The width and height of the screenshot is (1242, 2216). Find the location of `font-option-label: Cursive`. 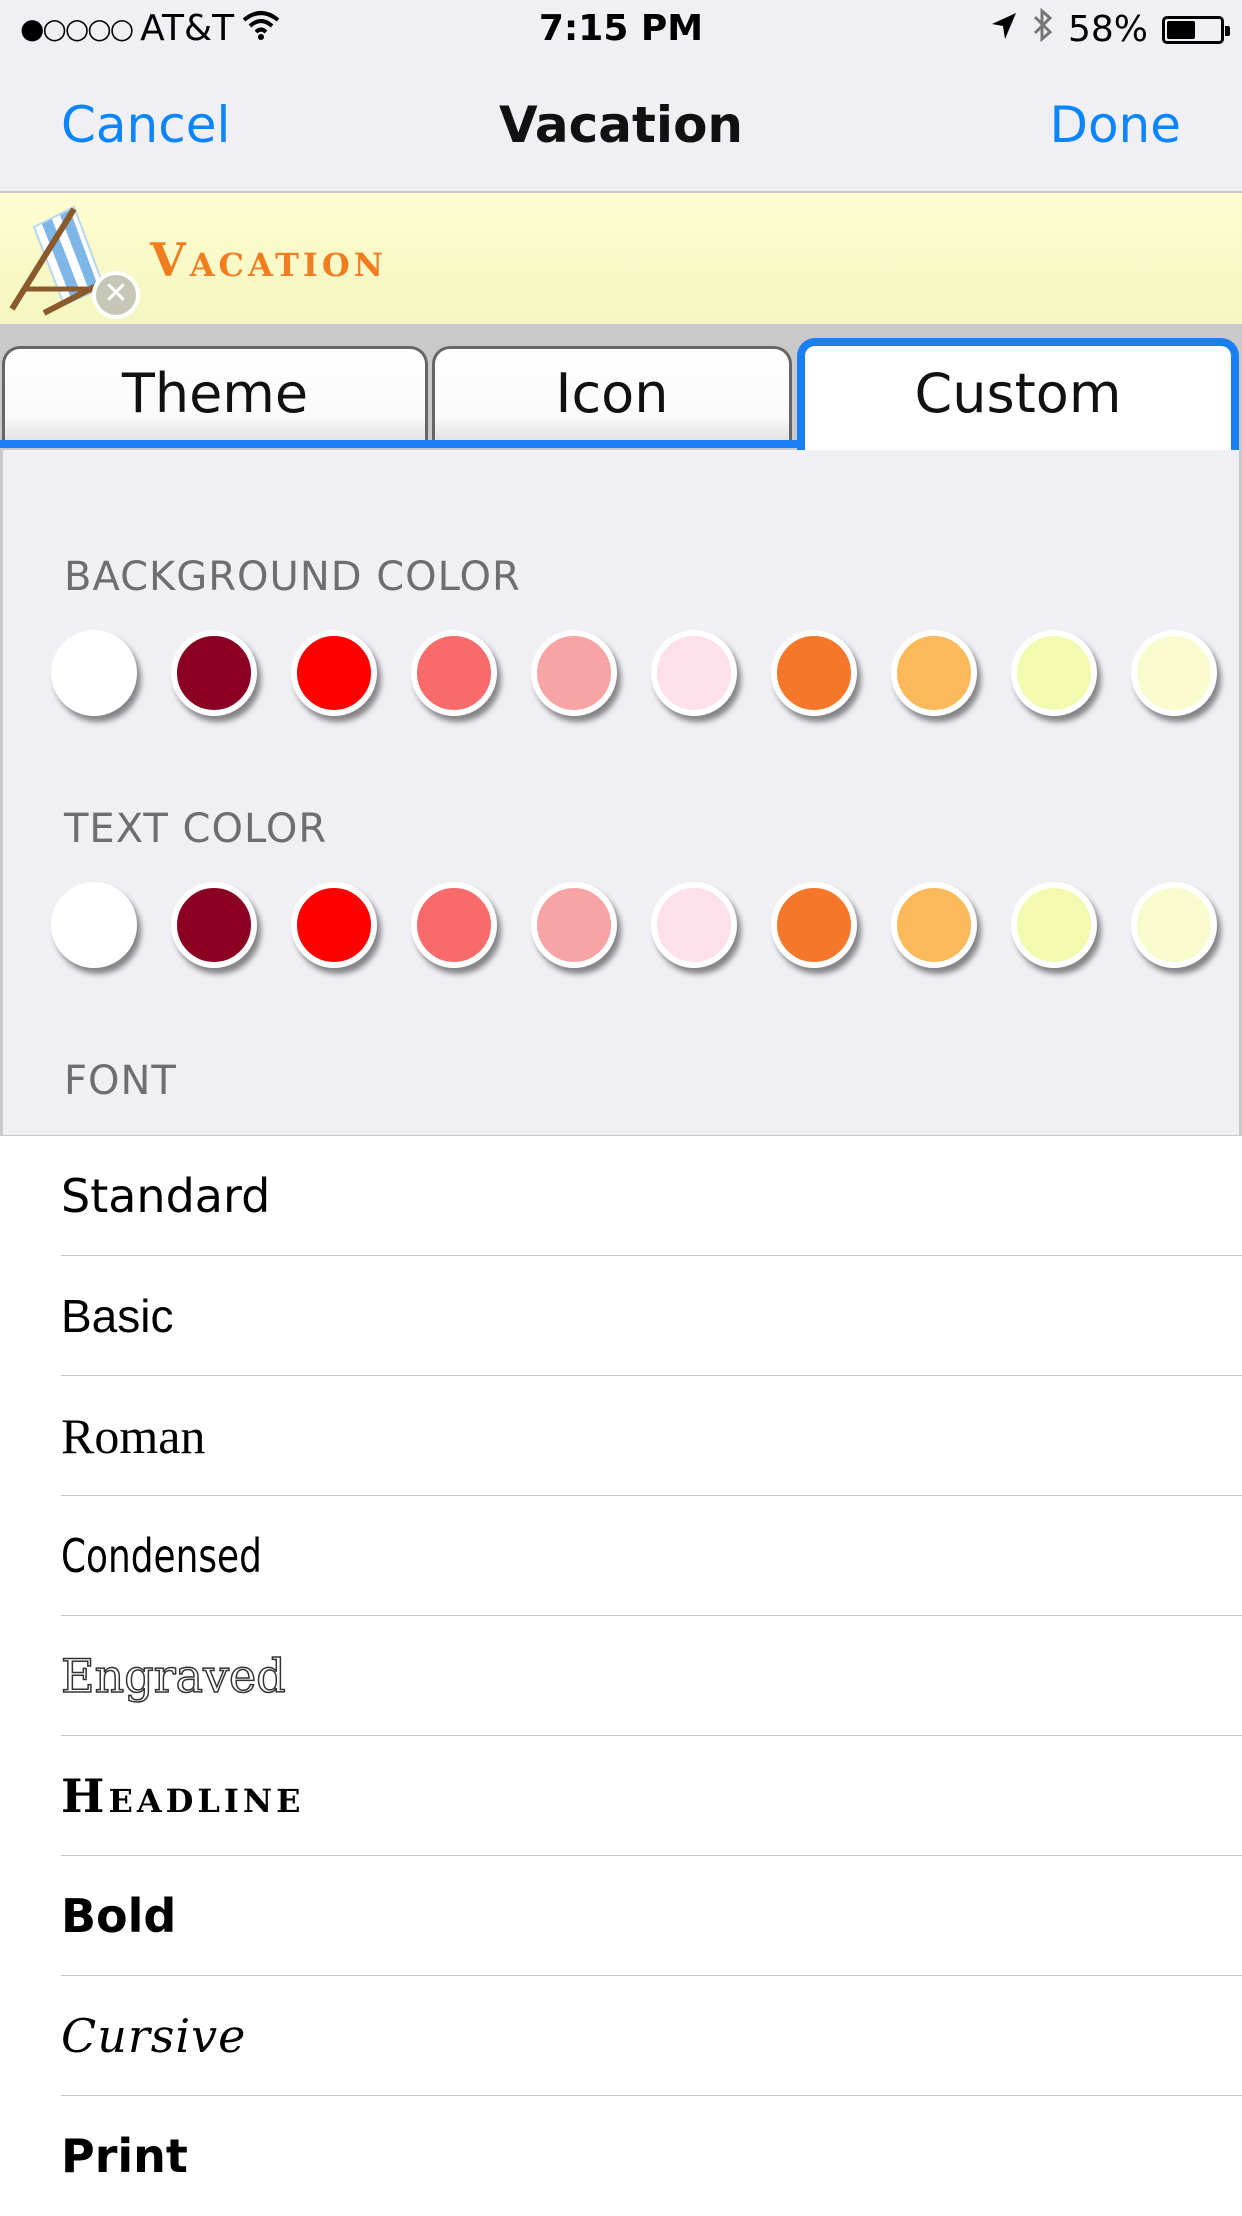

font-option-label: Cursive is located at coordinates (154, 2036).